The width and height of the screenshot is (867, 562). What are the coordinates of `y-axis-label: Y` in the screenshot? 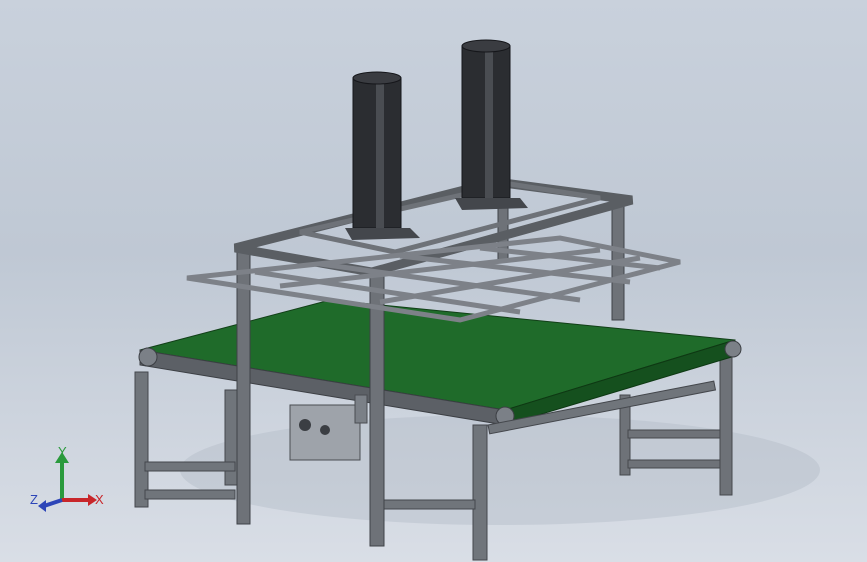 It's located at (62, 451).